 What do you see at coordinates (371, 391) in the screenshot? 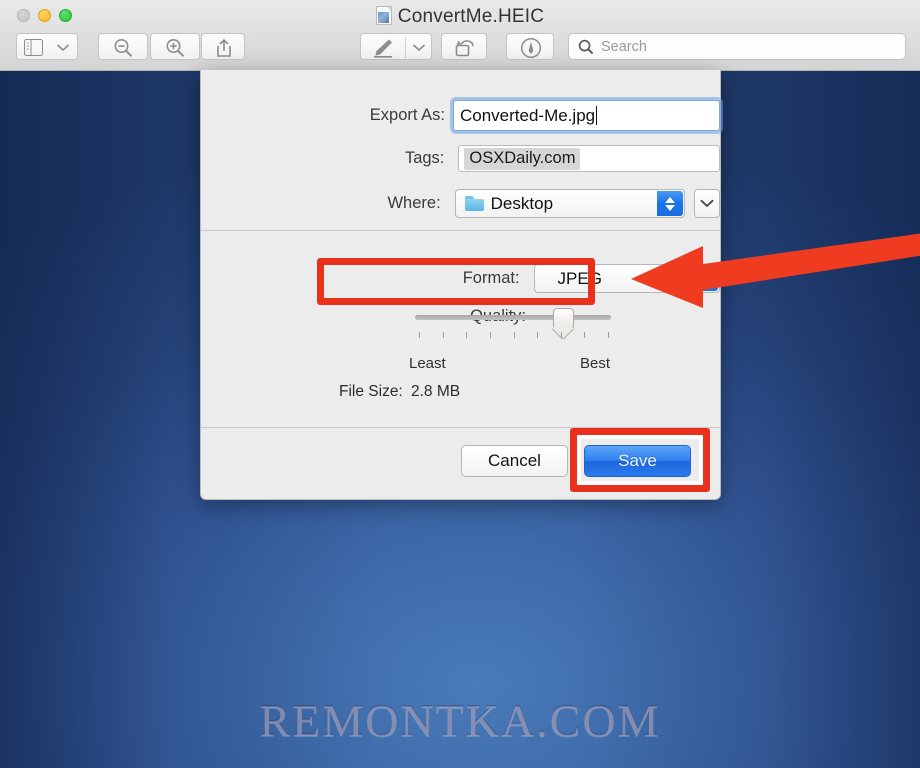
I see `file-size-label: File Size:` at bounding box center [371, 391].